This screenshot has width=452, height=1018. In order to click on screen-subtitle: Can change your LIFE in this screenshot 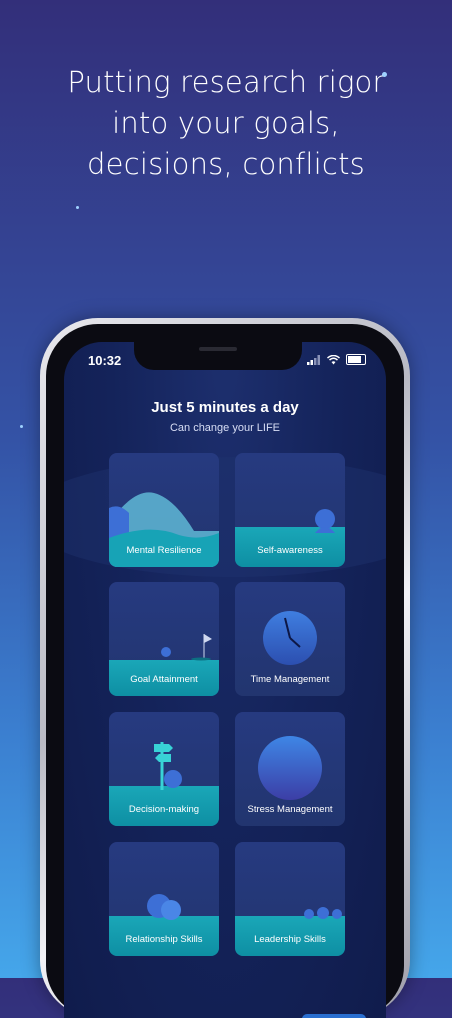, I will do `click(225, 428)`.